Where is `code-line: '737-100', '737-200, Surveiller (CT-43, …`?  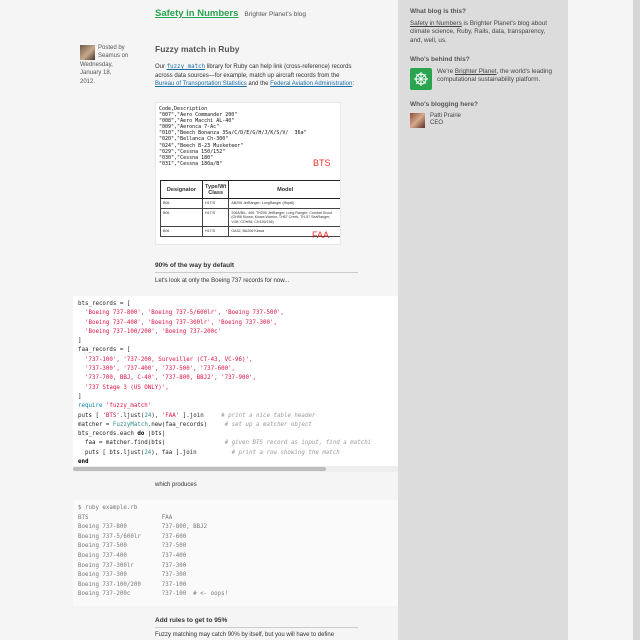 code-line: '737-100', '737-200, Surveiller (CT-43, … is located at coordinates (235, 360).